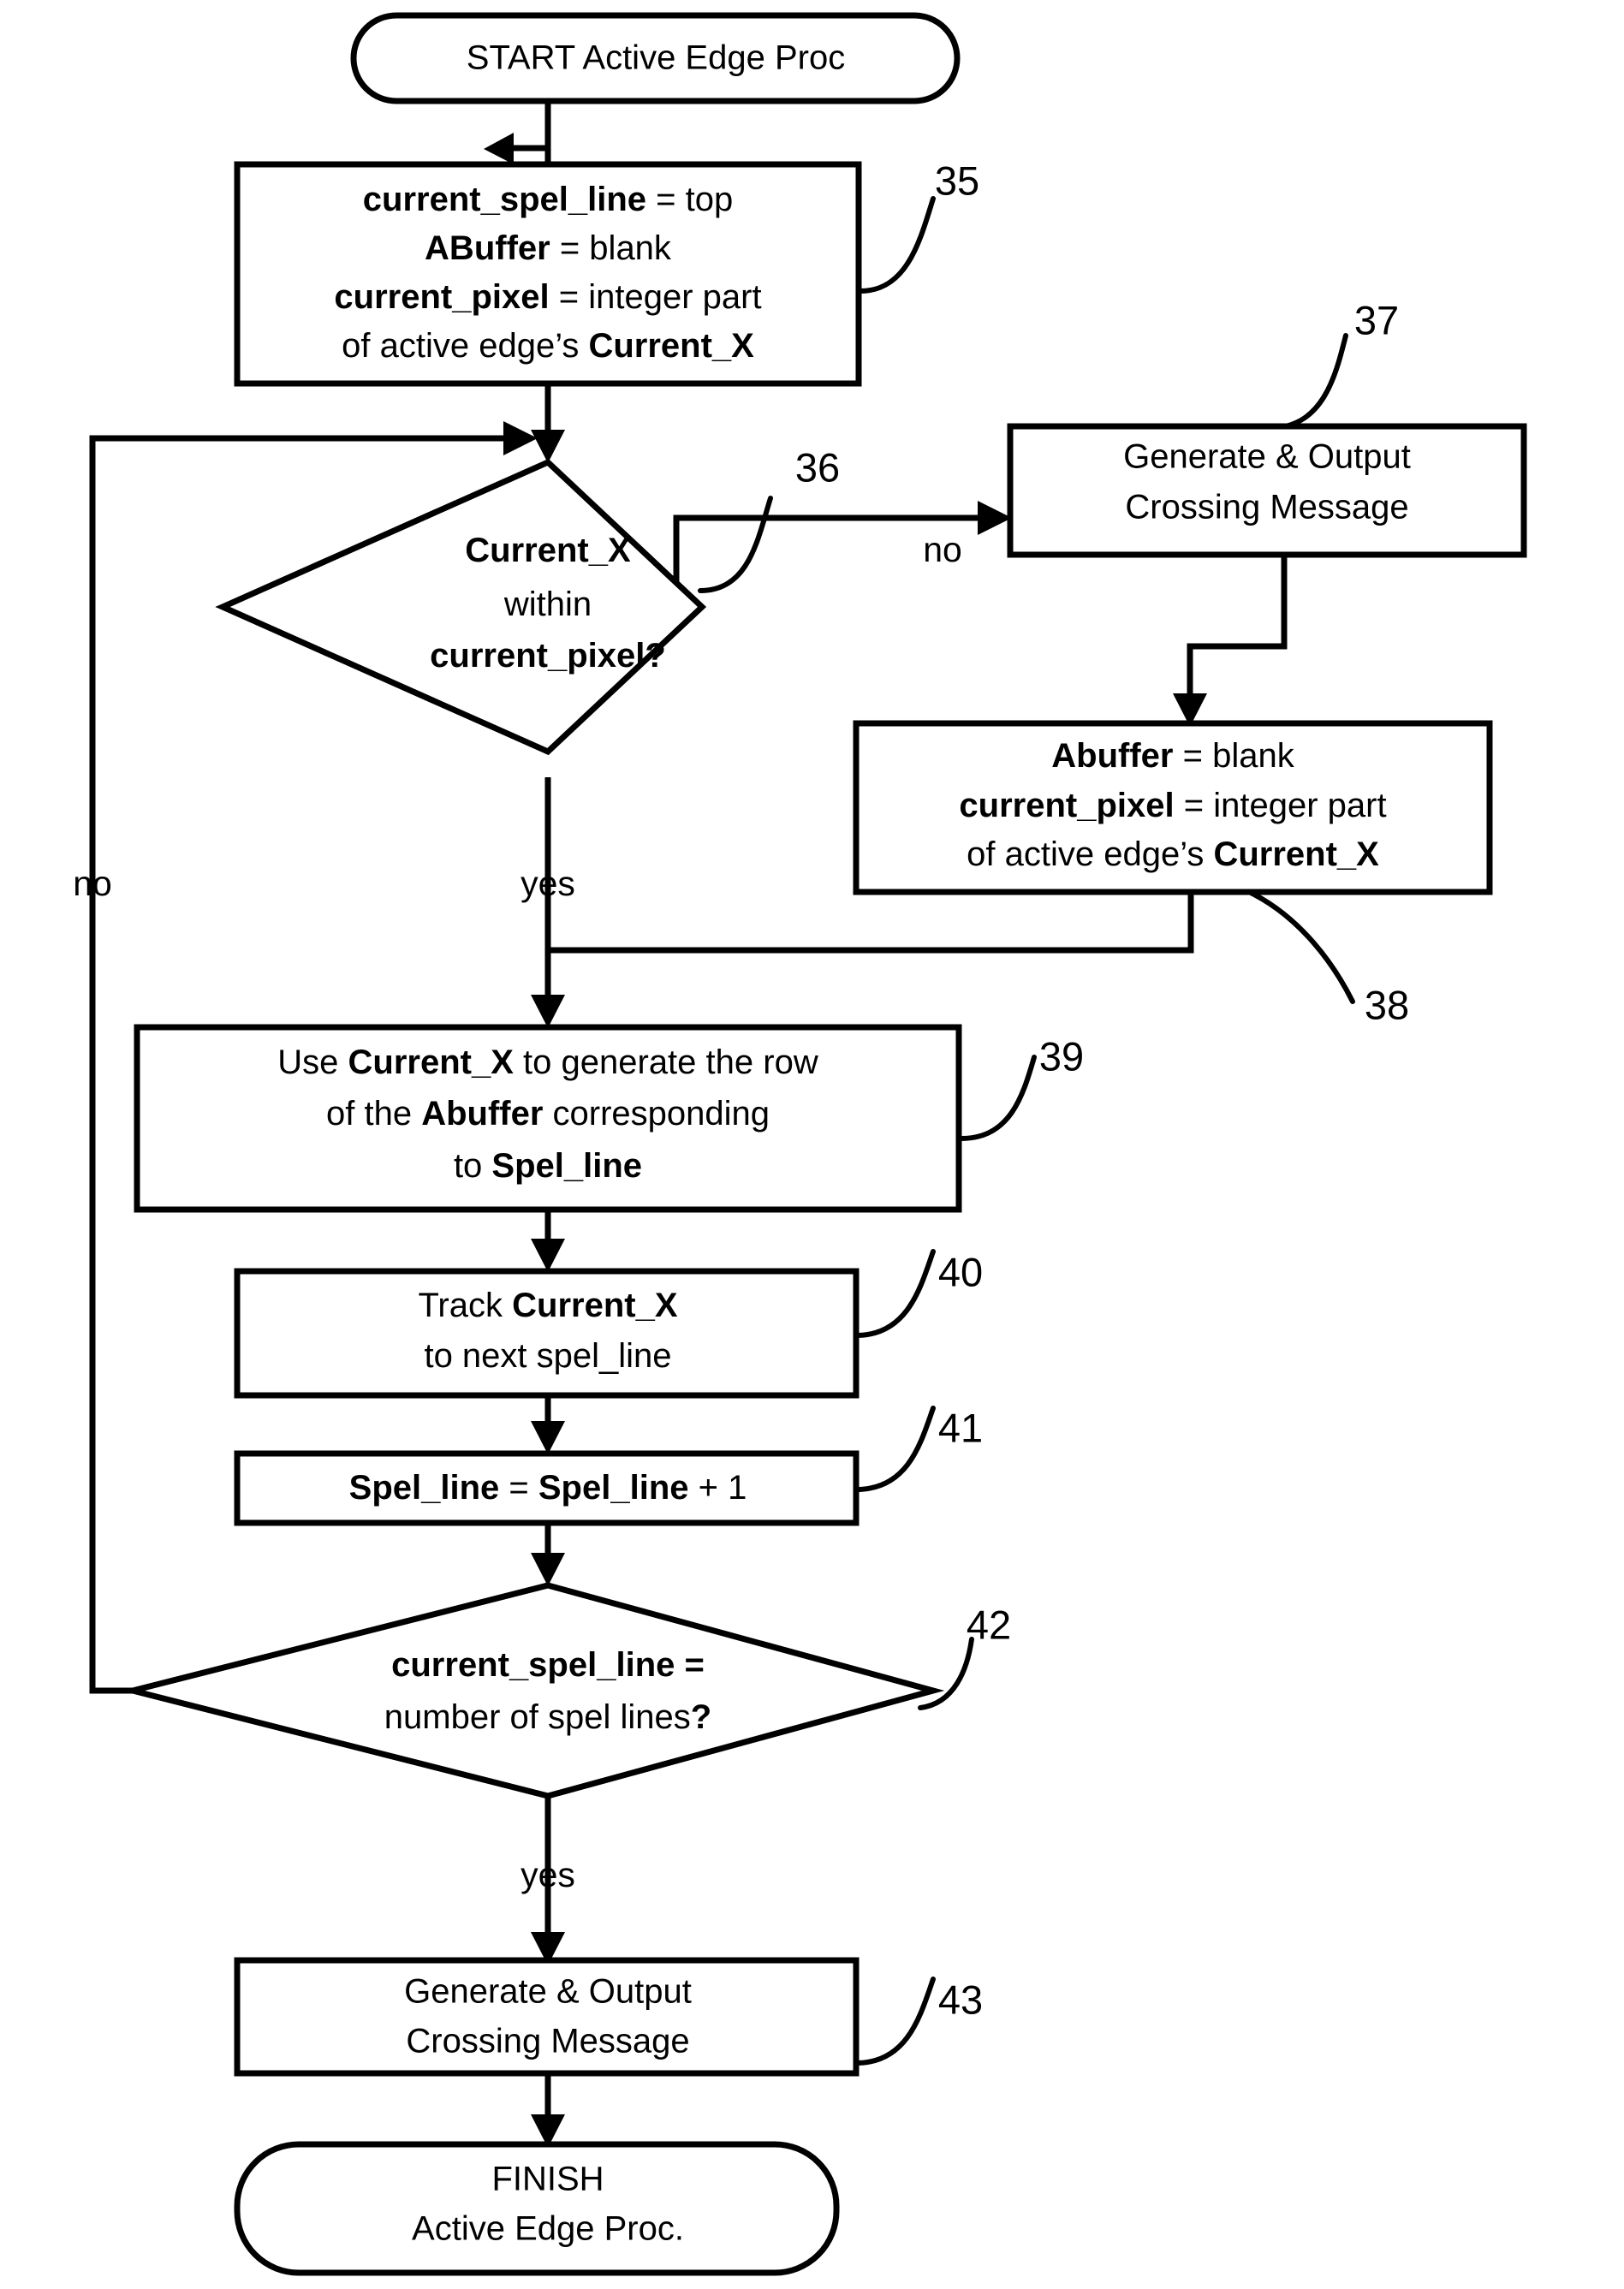  Describe the element at coordinates (547, 1305) in the screenshot. I see `track-40-line0: Track Current_X` at that location.